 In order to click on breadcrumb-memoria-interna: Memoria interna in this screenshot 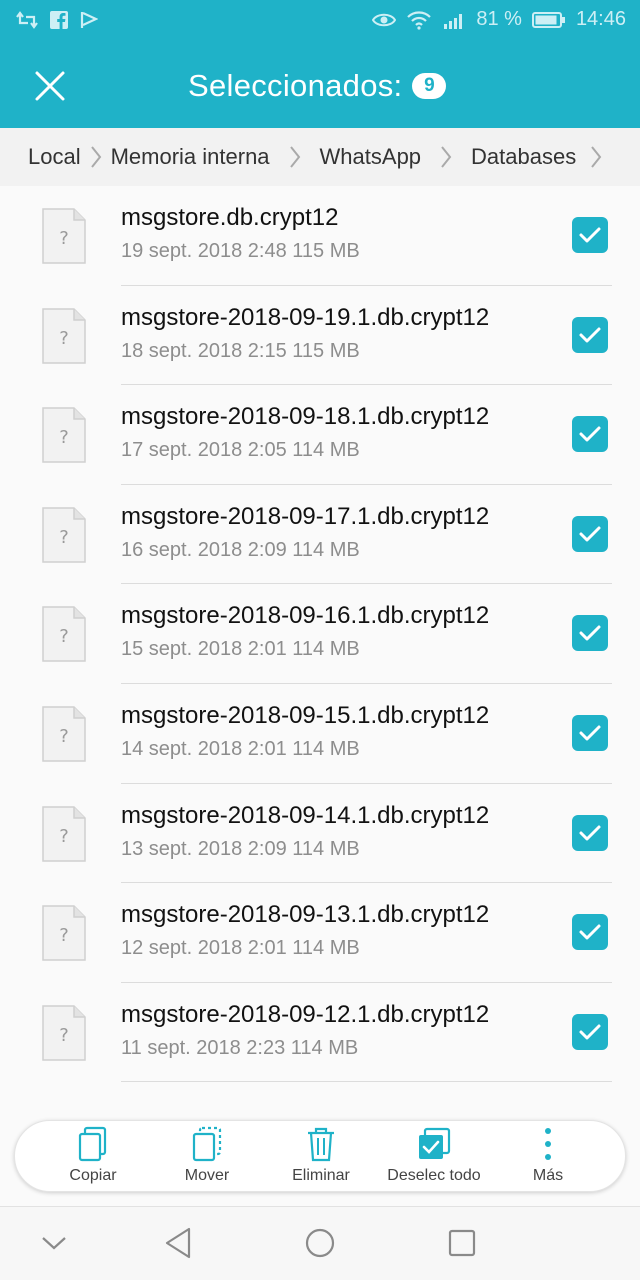, I will do `click(190, 157)`.